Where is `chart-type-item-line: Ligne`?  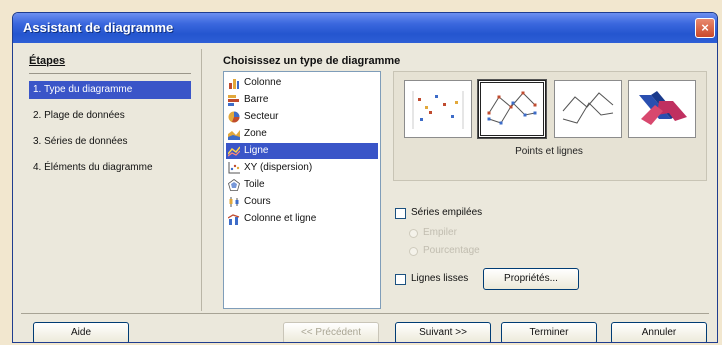 chart-type-item-line: Ligne is located at coordinates (302, 151).